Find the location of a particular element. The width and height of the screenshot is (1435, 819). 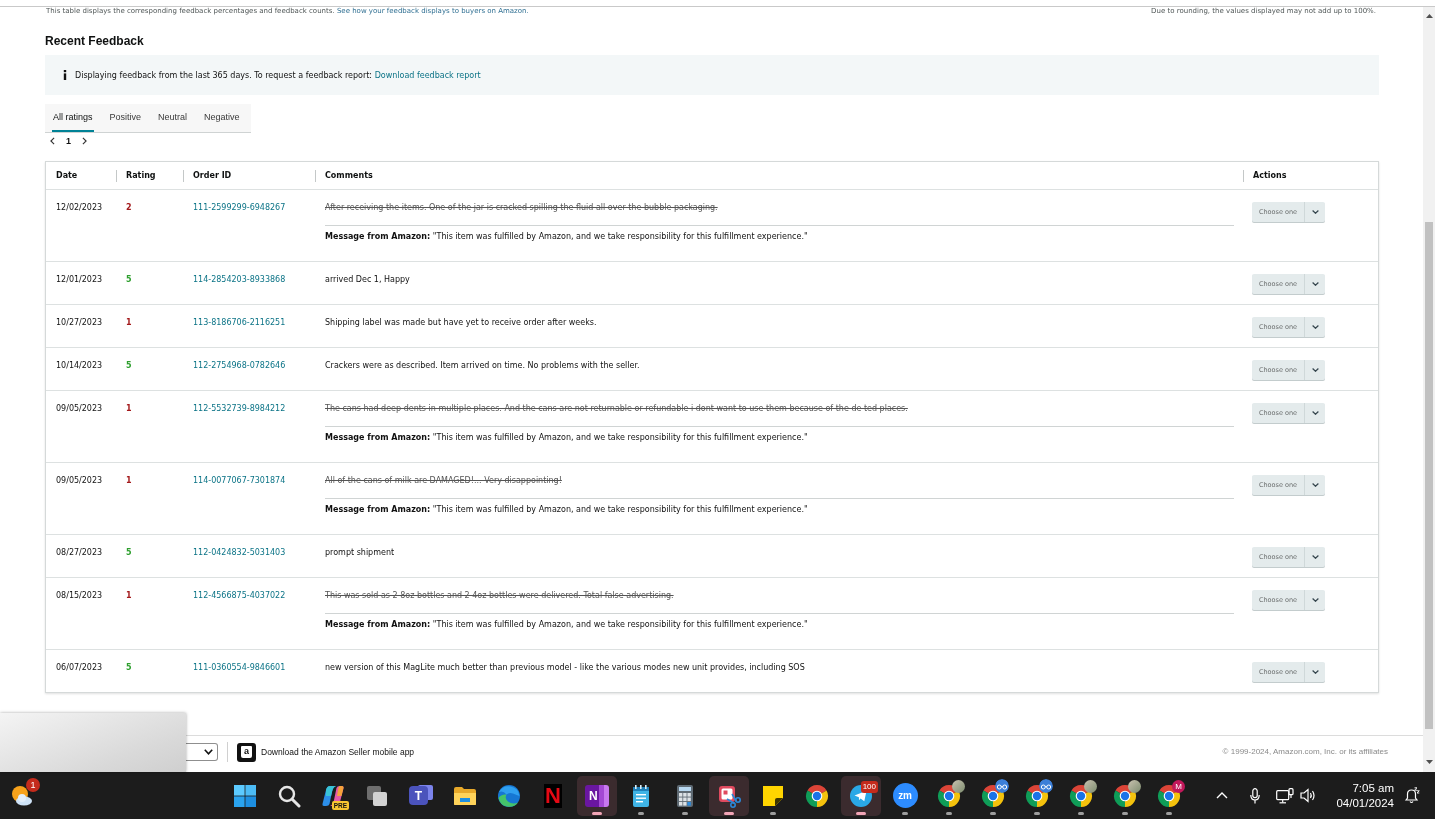

order-id-link: 111-0360554-9846601 is located at coordinates (239, 668).